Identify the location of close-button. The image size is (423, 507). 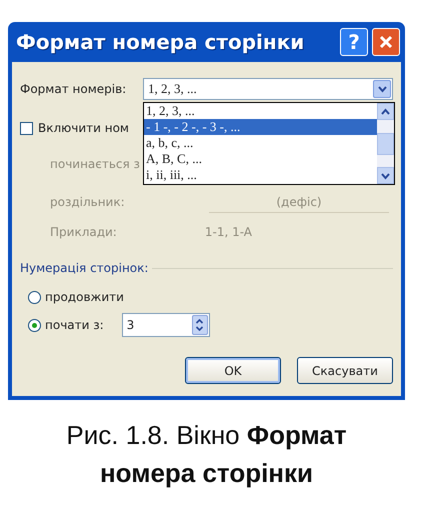
(386, 42).